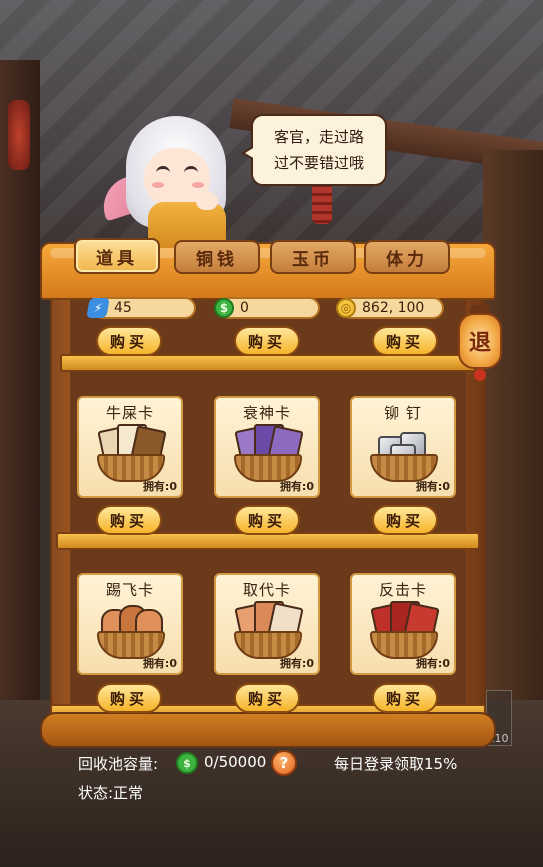 This screenshot has width=543, height=867. What do you see at coordinates (402, 590) in the screenshot?
I see `item-name: 反击卡` at bounding box center [402, 590].